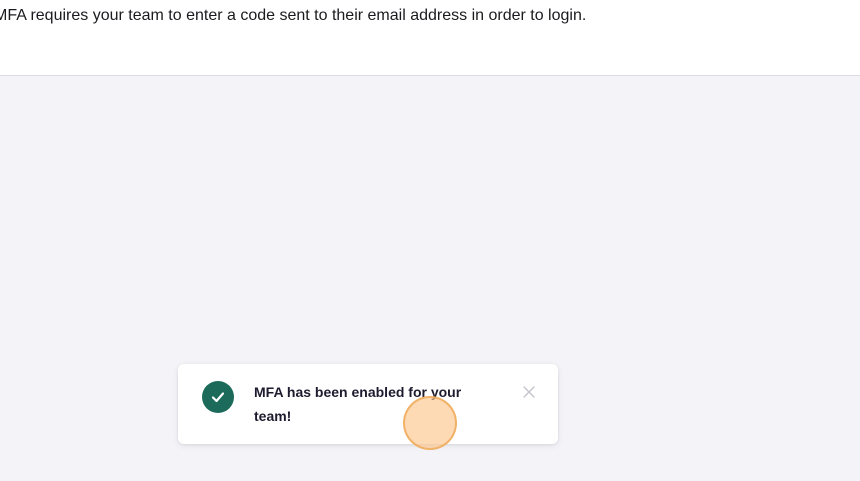  Describe the element at coordinates (529, 392) in the screenshot. I see `close-icon` at that location.